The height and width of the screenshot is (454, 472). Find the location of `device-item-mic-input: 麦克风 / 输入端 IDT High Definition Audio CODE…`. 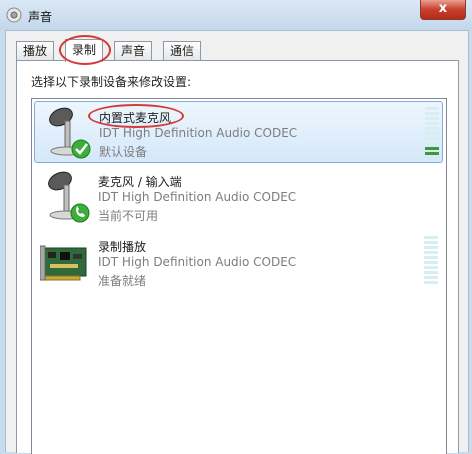

device-item-mic-input: 麦克风 / 输入端 IDT High Definition Audio CODE… is located at coordinates (238, 197).